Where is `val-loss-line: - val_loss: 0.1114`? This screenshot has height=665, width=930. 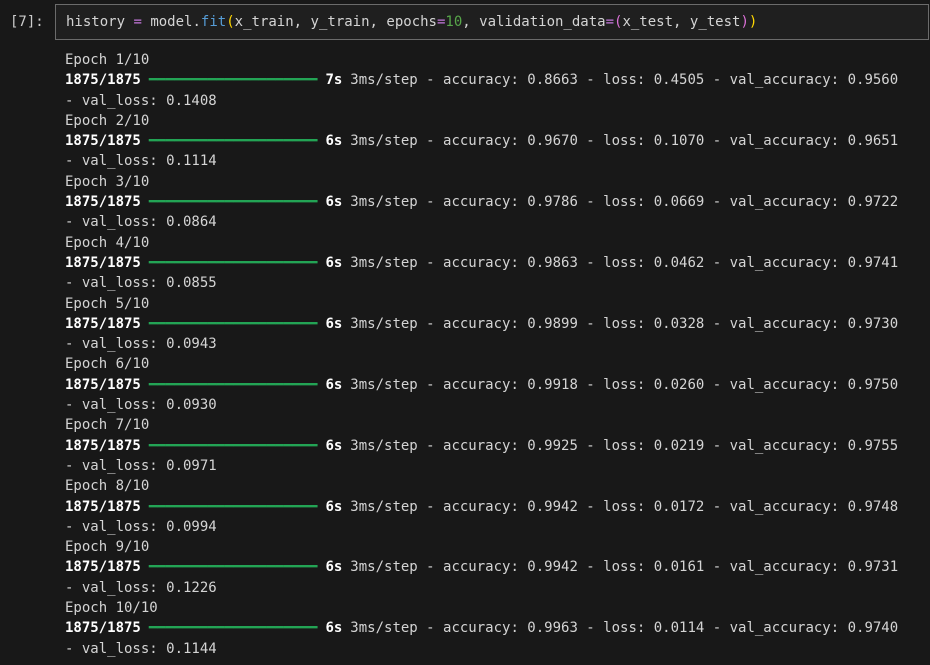
val-loss-line: - val_loss: 0.1114 is located at coordinates (495, 161).